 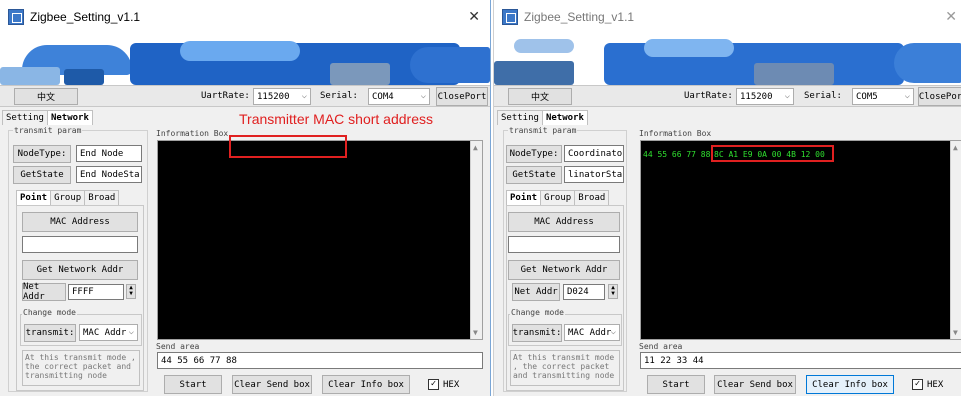 What do you see at coordinates (594, 174) in the screenshot?
I see `state-field: linatorStart` at bounding box center [594, 174].